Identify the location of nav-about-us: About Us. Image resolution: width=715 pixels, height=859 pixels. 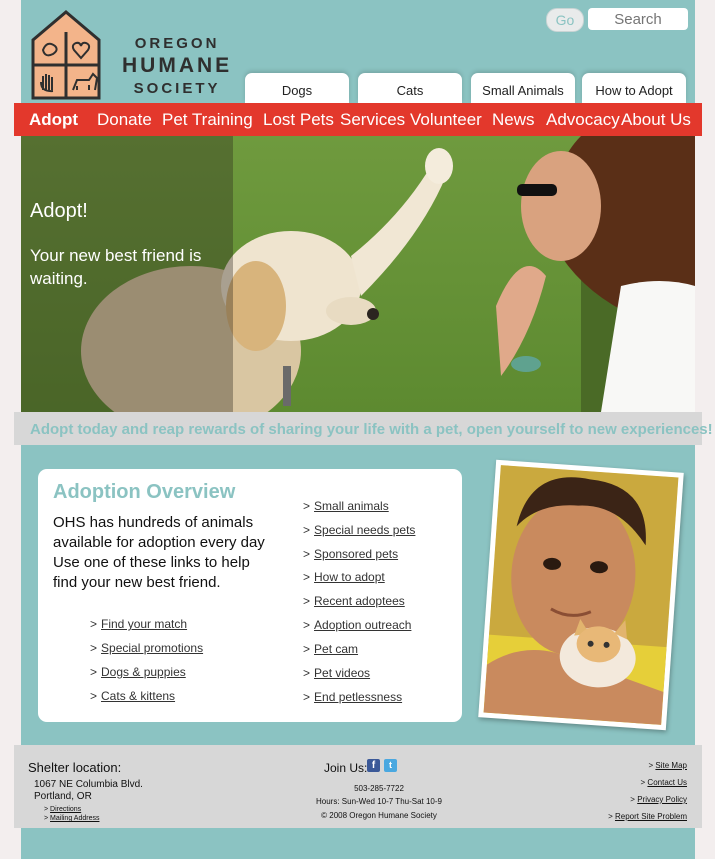
(656, 119).